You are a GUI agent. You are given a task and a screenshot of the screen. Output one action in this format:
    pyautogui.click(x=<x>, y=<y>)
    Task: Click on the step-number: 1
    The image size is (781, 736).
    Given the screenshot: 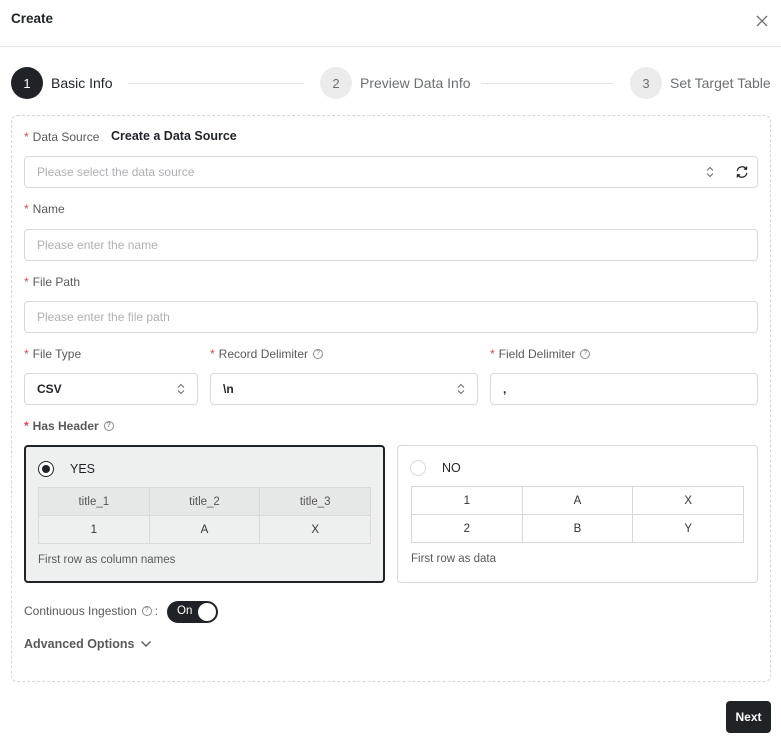 What is the action you would take?
    pyautogui.click(x=27, y=83)
    